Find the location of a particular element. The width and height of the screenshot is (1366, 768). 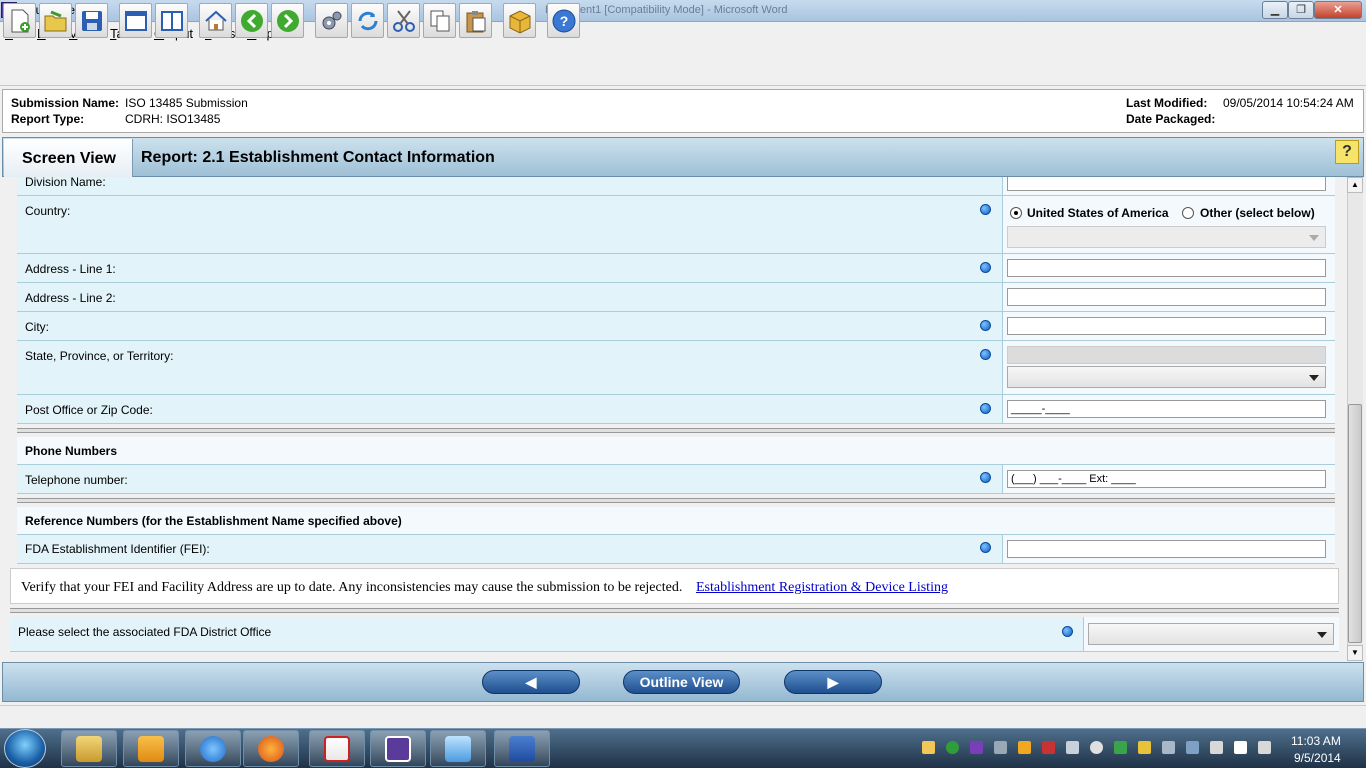

new-document-icon is located at coordinates (19, 20).